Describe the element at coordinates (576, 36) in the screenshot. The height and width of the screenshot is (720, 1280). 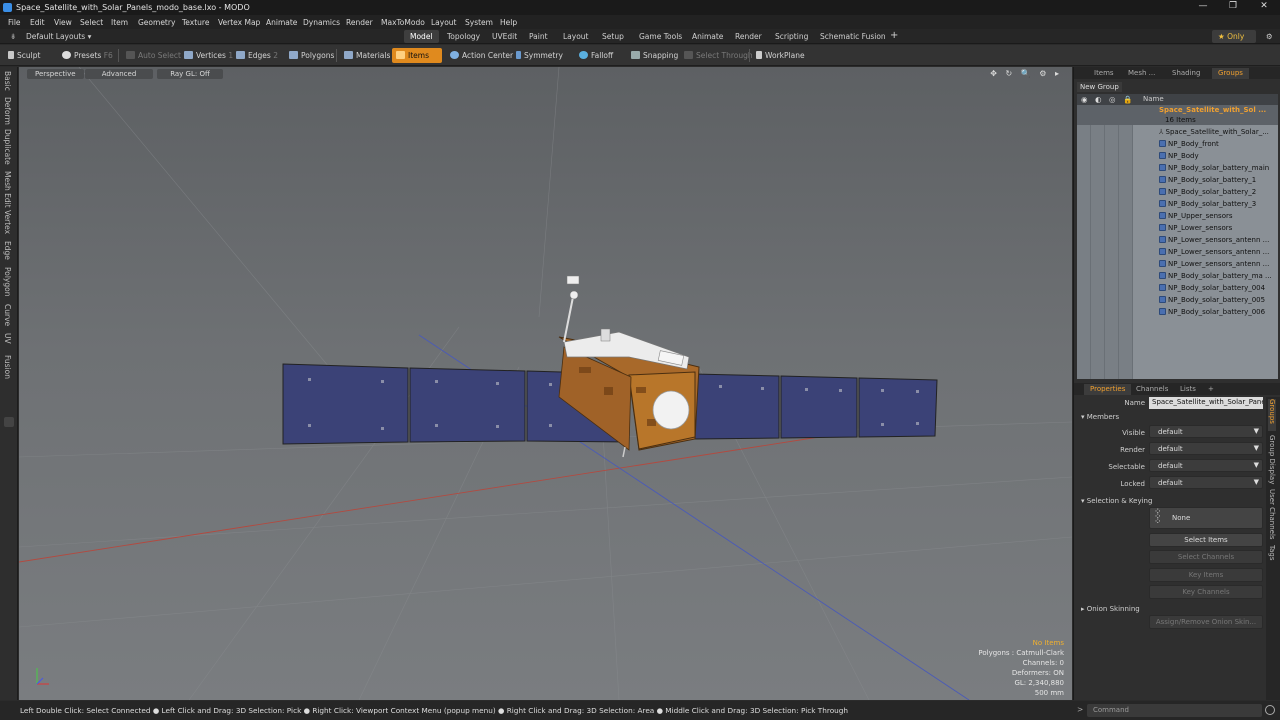
I see `tab-layout: Layout` at that location.